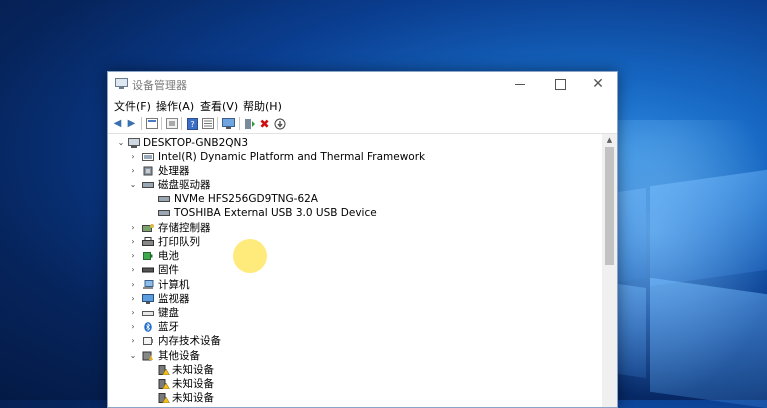  What do you see at coordinates (355, 171) in the screenshot?
I see `tree-item: › 处理器` at bounding box center [355, 171].